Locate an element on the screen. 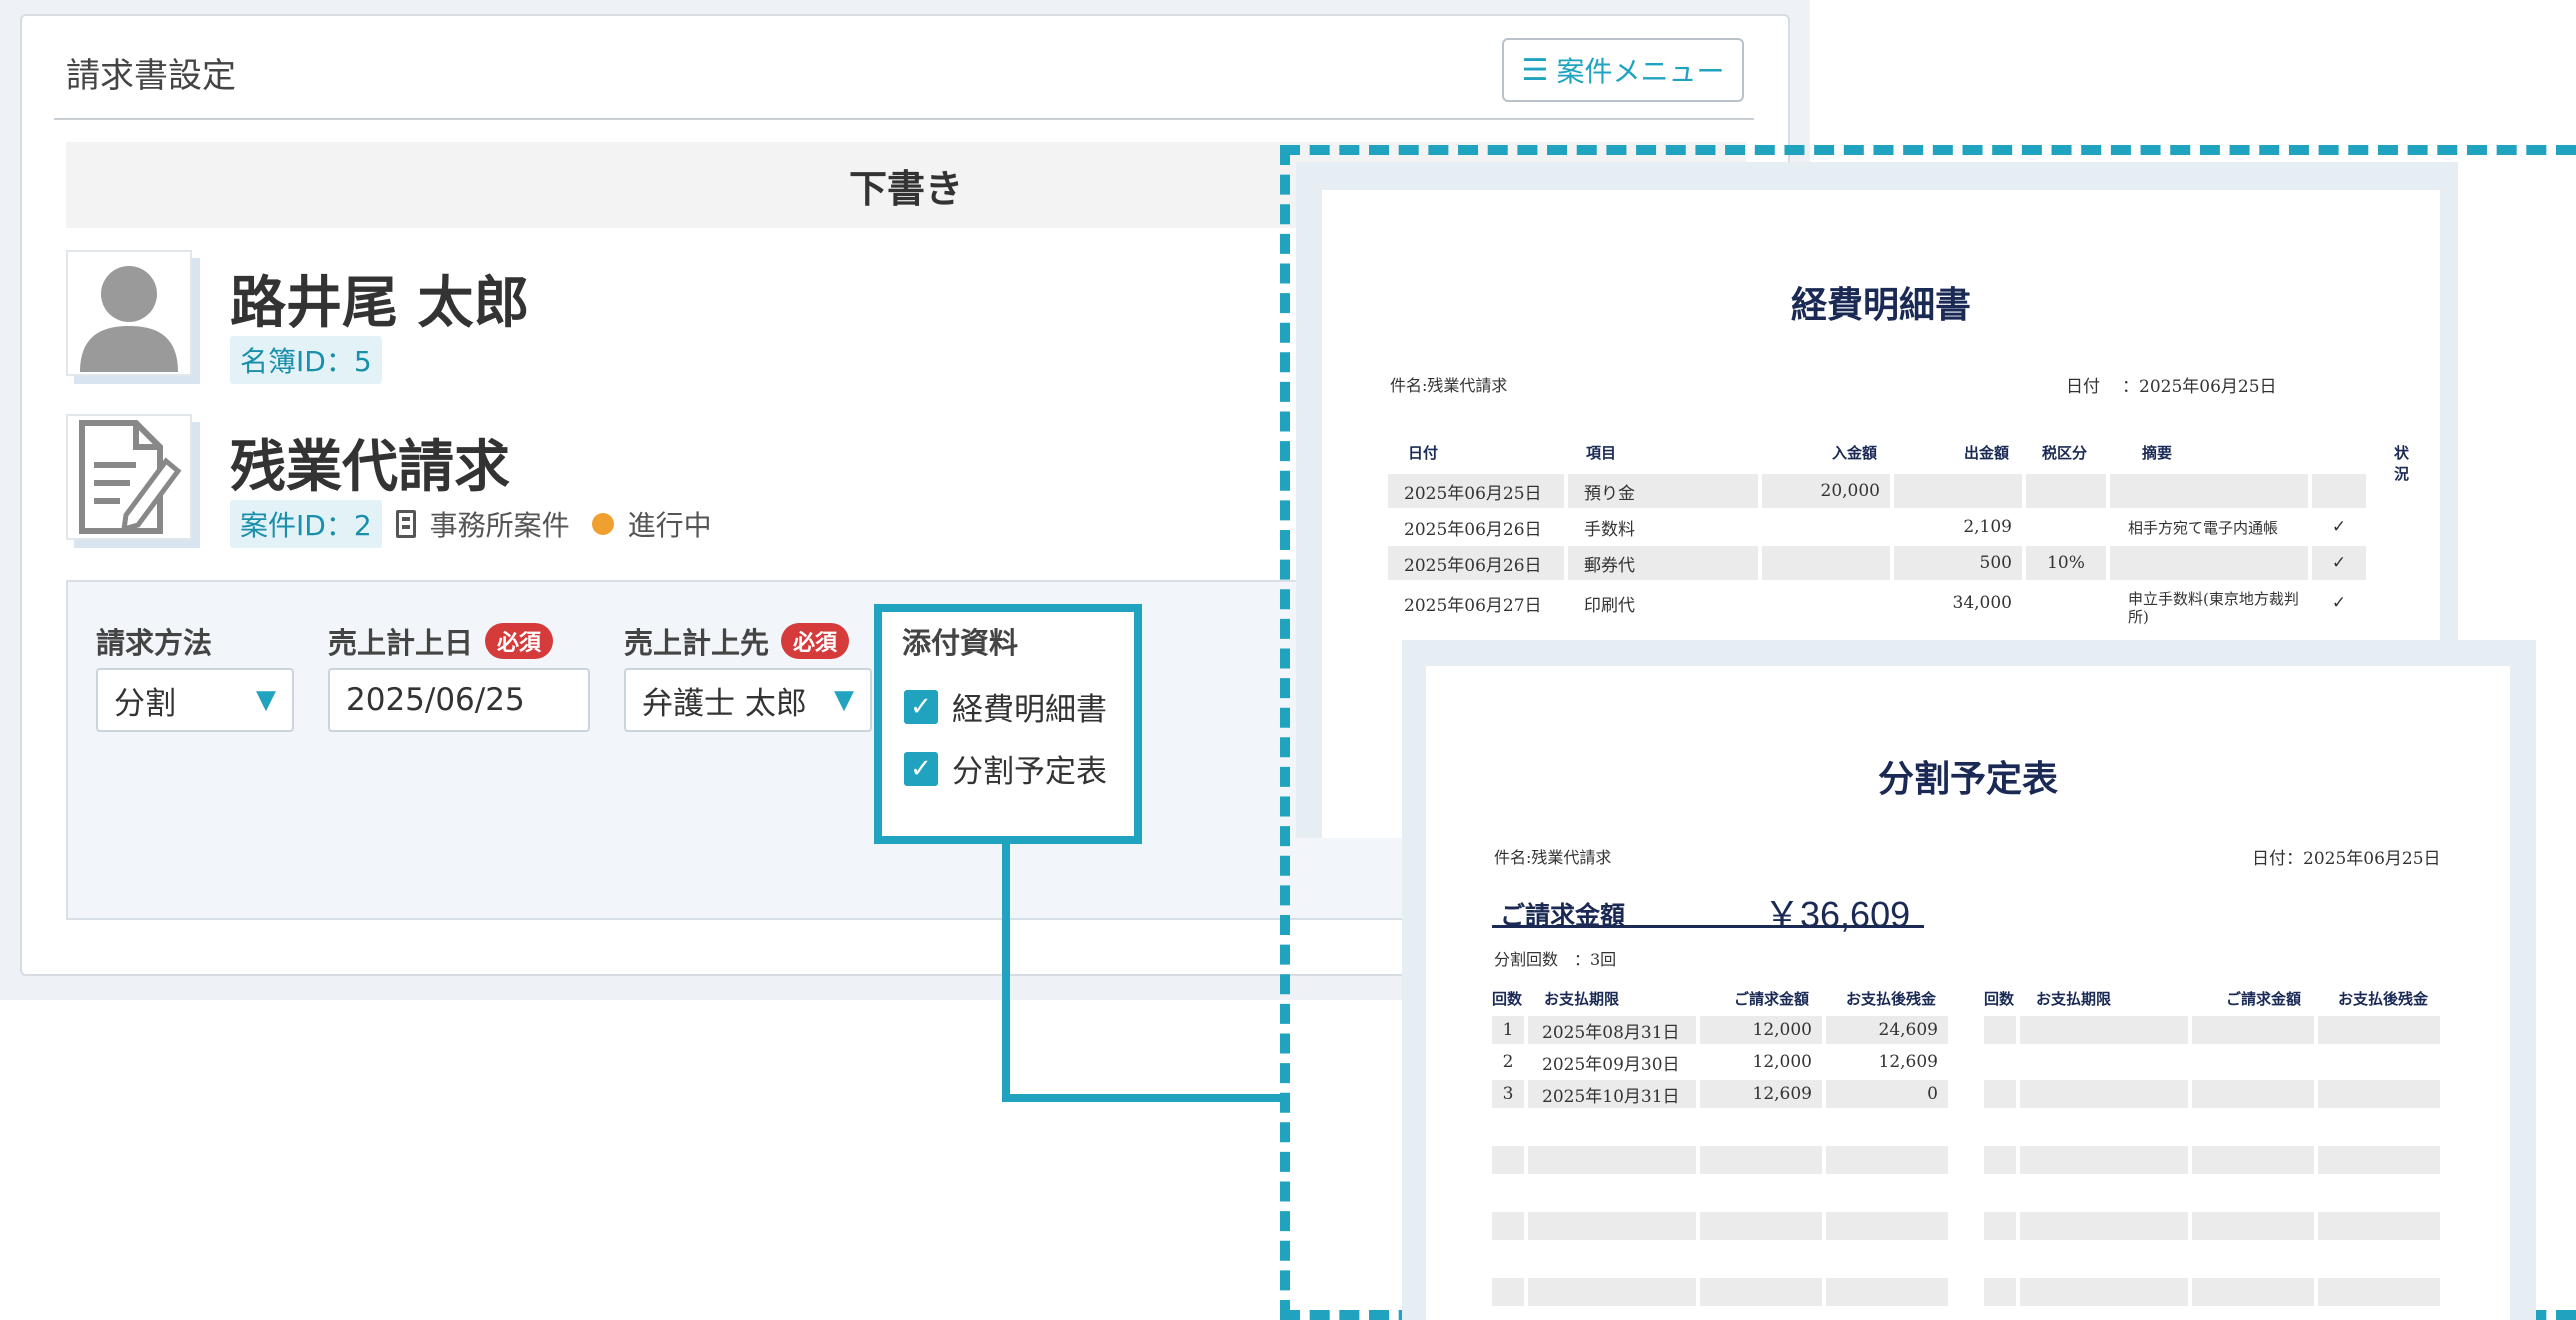 Image resolution: width=2576 pixels, height=1320 pixels. cell-no: 2 is located at coordinates (1508, 1062).